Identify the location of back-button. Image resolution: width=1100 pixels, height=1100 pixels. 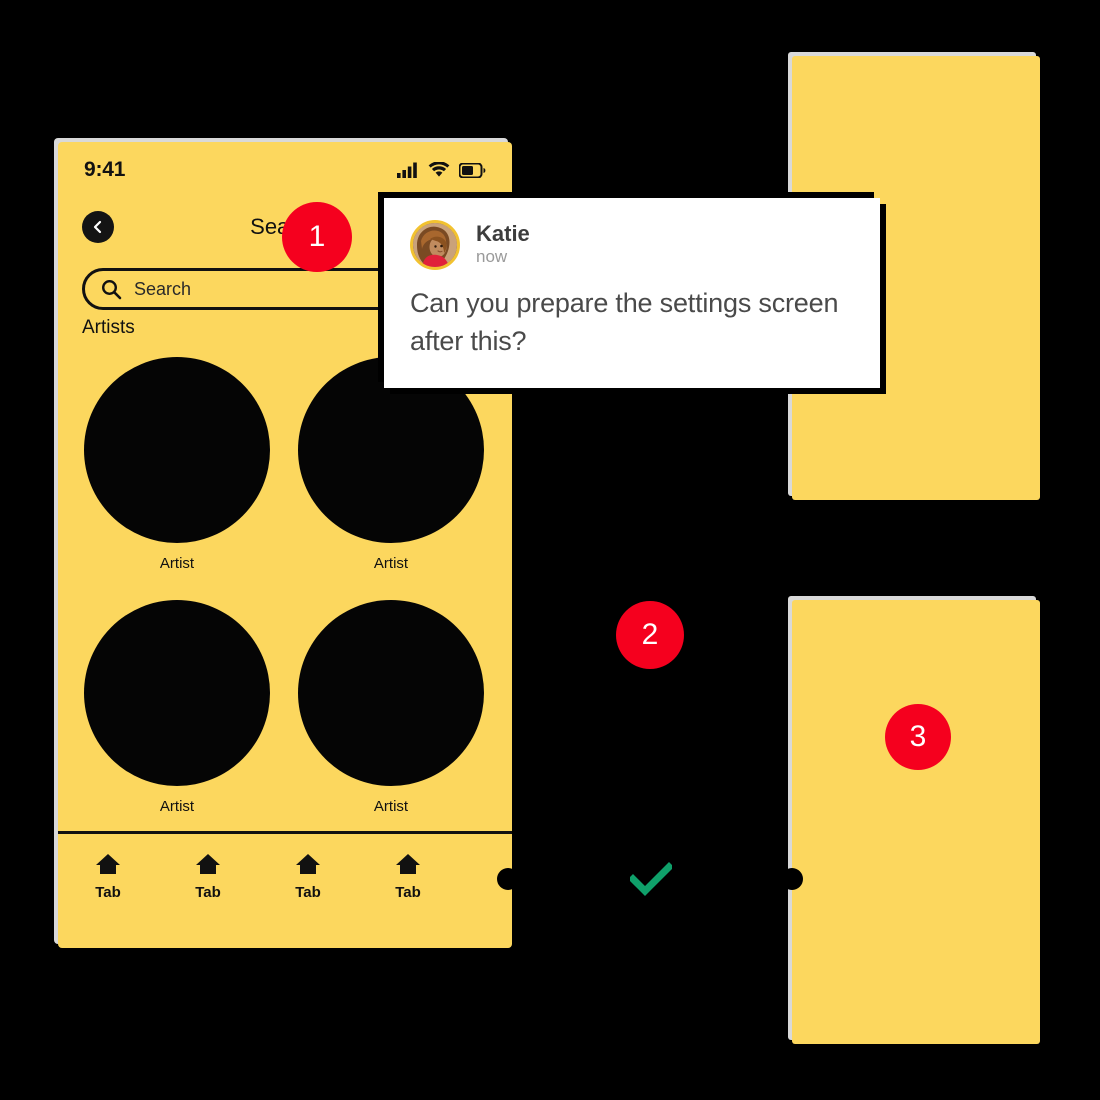
(98, 227).